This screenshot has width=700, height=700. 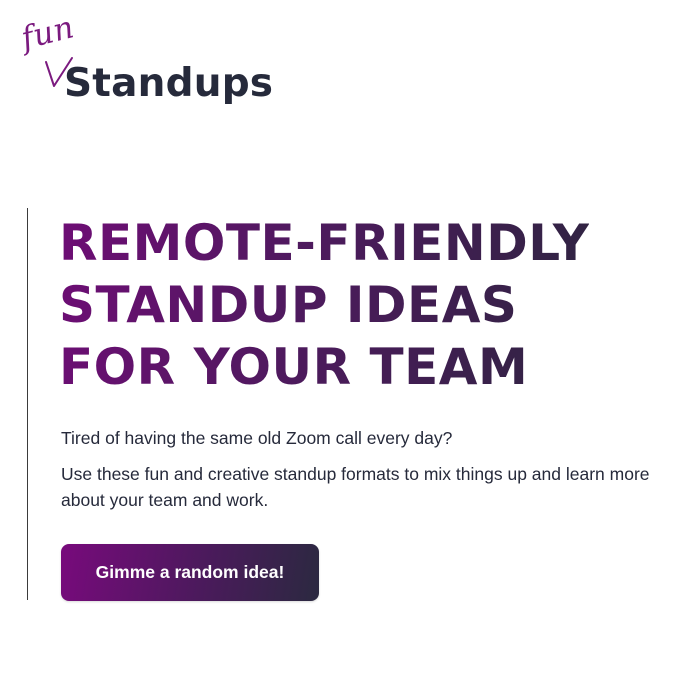 What do you see at coordinates (294, 367) in the screenshot?
I see `hero-title-line: FOR YOUR TEAM` at bounding box center [294, 367].